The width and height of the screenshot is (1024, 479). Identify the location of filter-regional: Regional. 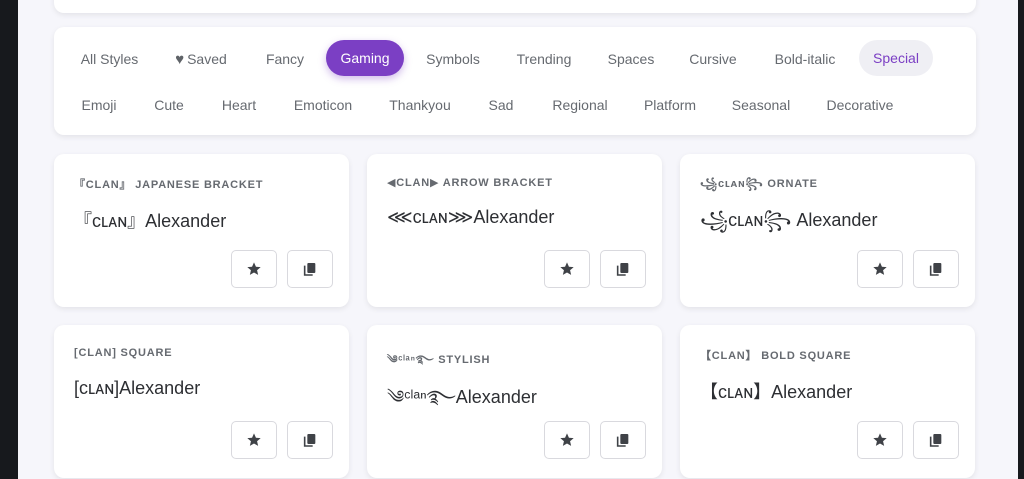
(580, 105).